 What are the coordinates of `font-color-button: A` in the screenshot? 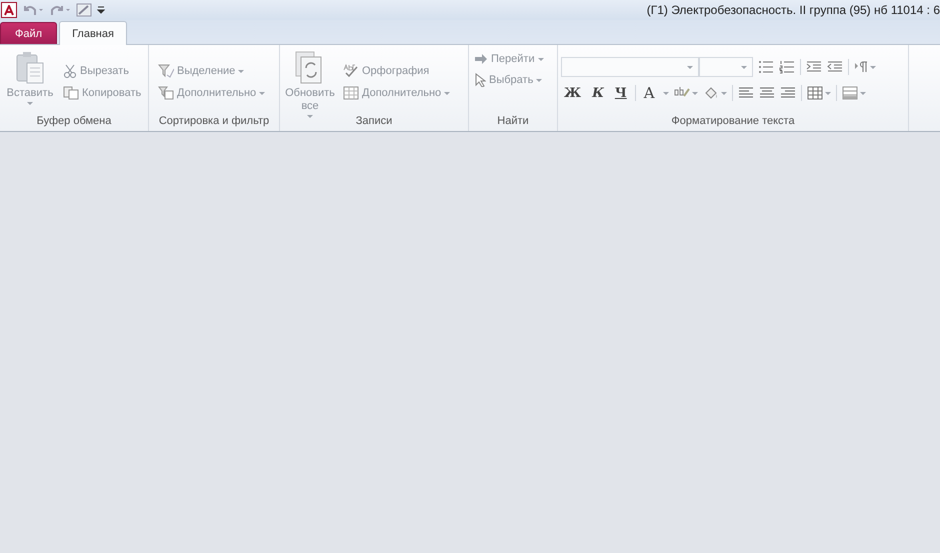 It's located at (649, 93).